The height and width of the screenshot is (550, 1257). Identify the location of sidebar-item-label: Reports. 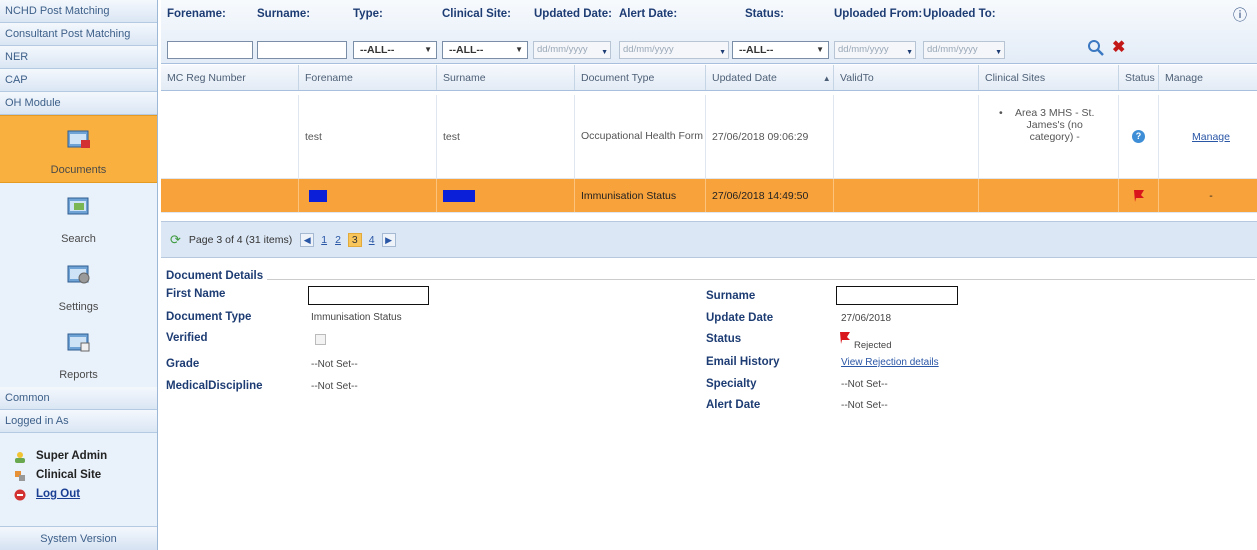
(78, 375).